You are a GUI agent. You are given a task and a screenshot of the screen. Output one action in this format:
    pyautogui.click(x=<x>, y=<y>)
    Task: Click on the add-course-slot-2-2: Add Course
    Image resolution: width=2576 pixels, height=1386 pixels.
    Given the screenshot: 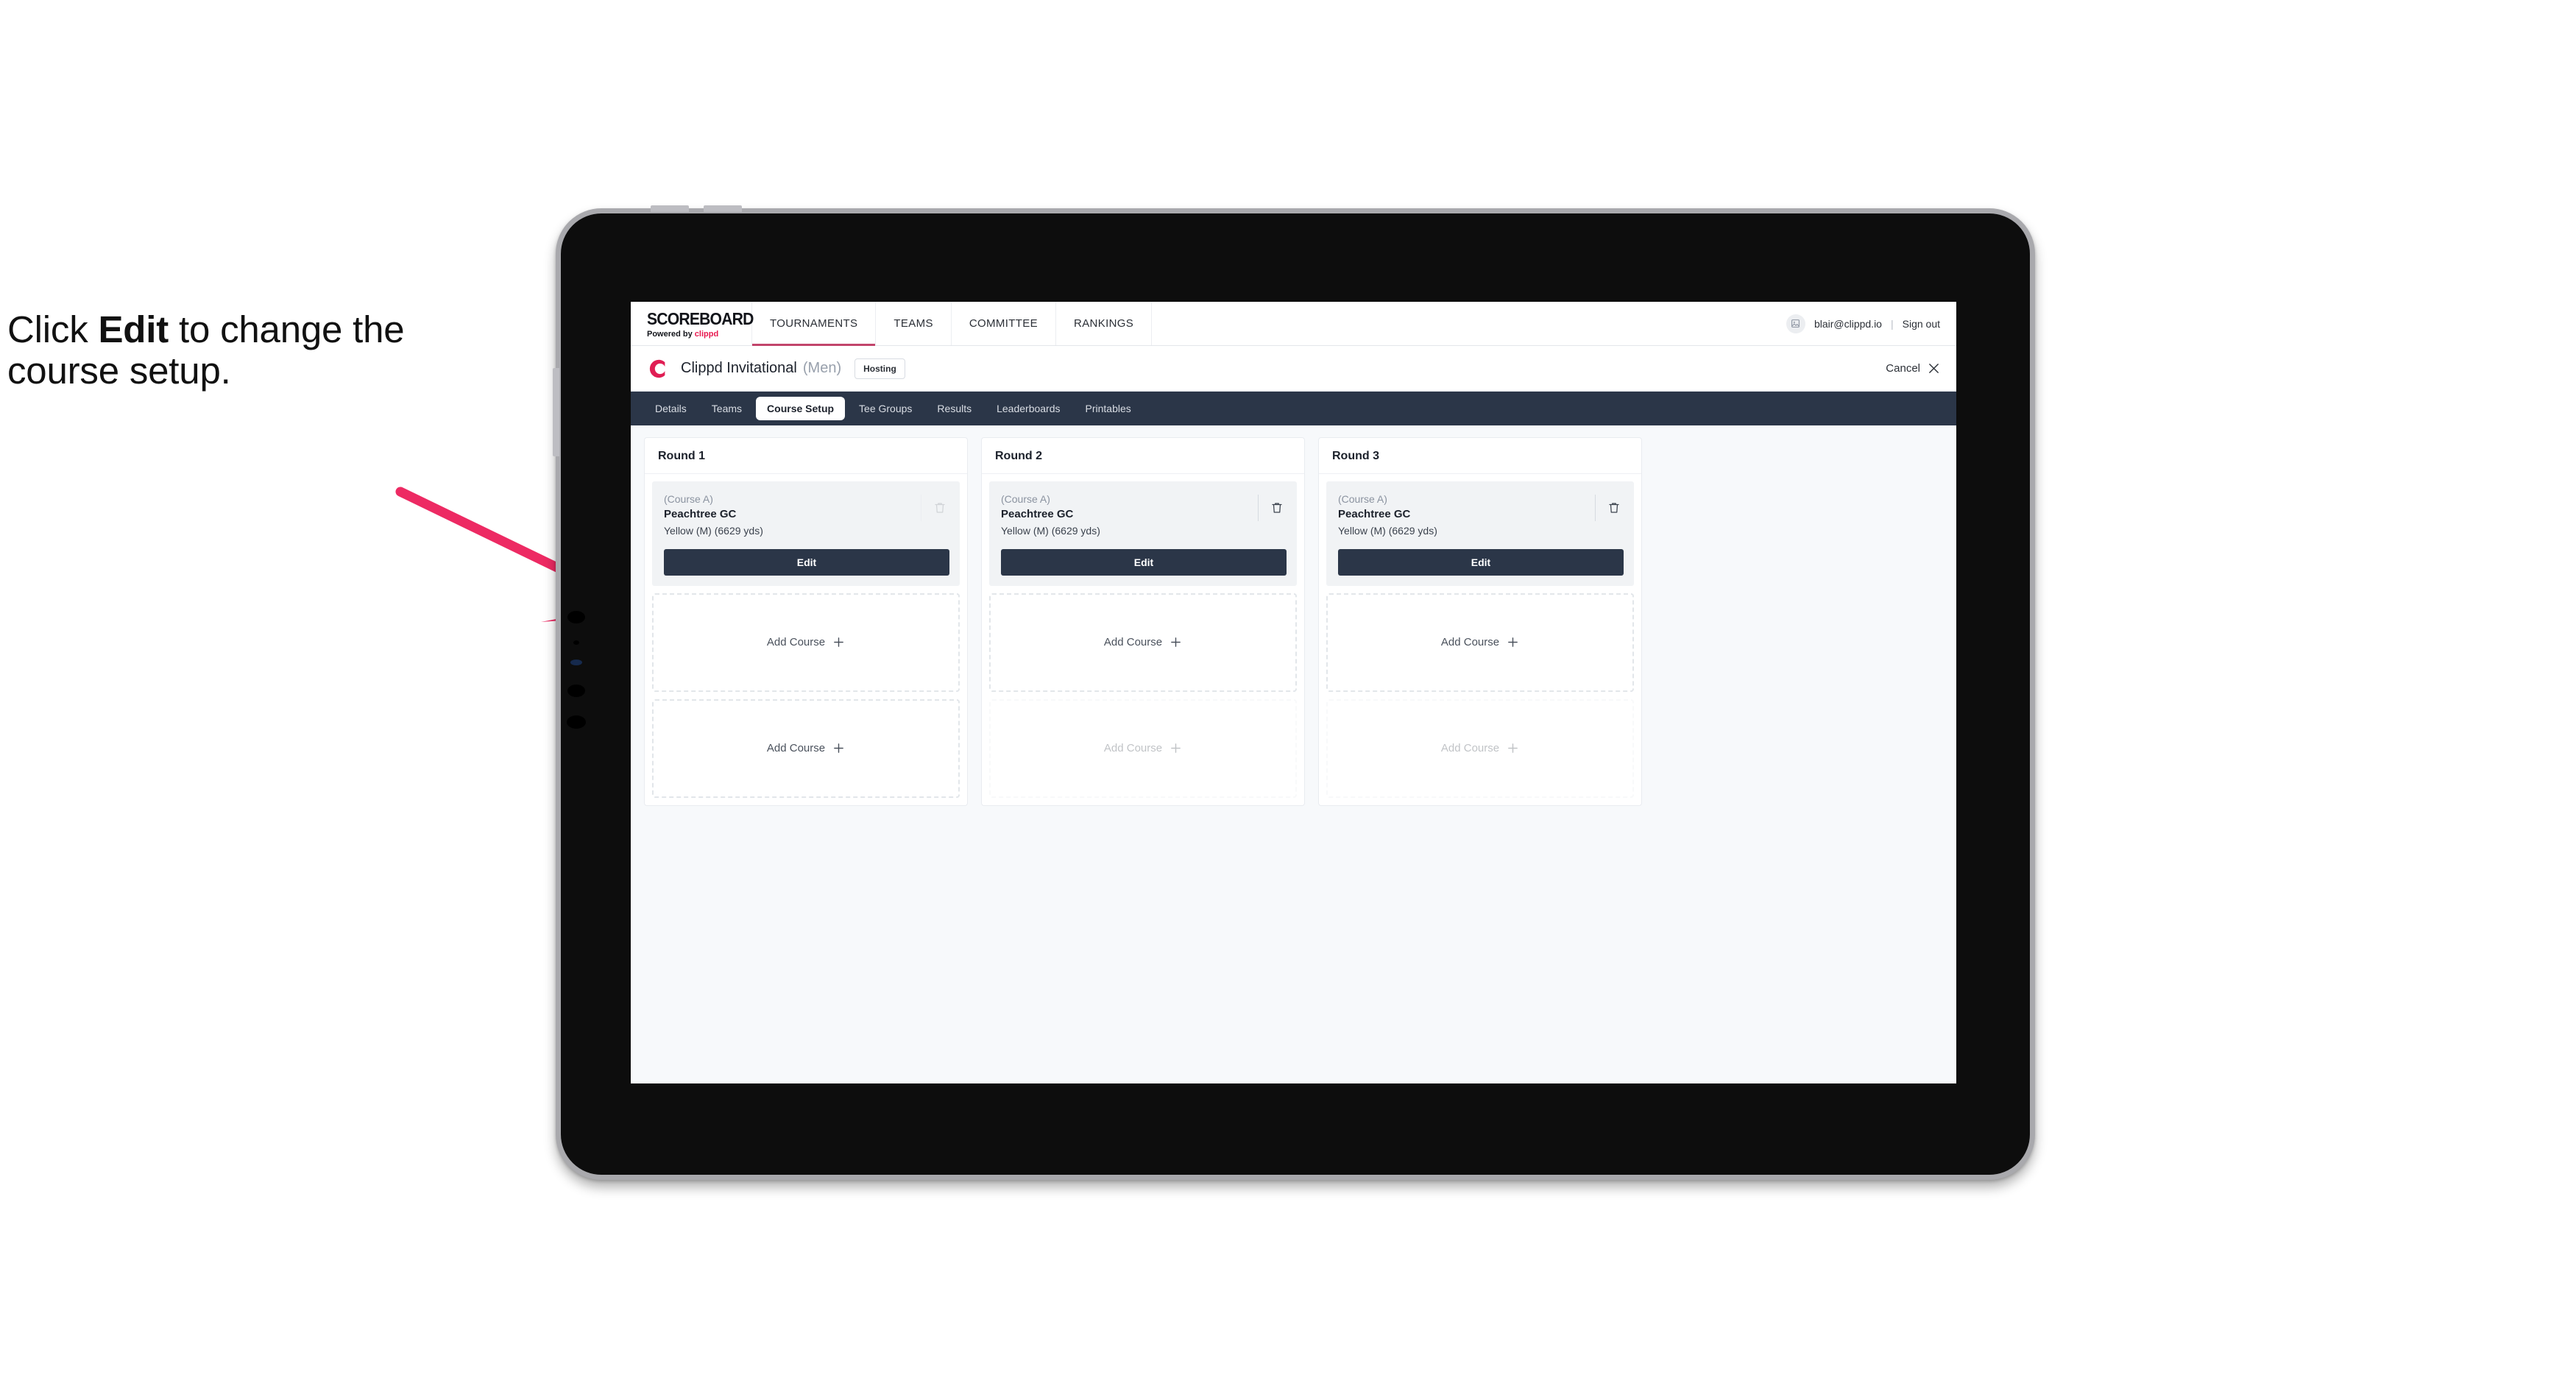 What is the action you would take?
    pyautogui.click(x=1143, y=748)
    